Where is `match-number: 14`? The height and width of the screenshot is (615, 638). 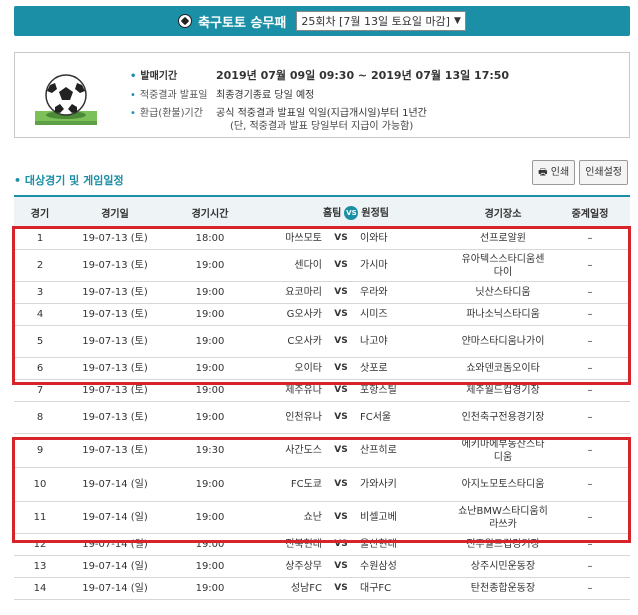 match-number: 14 is located at coordinates (40, 588).